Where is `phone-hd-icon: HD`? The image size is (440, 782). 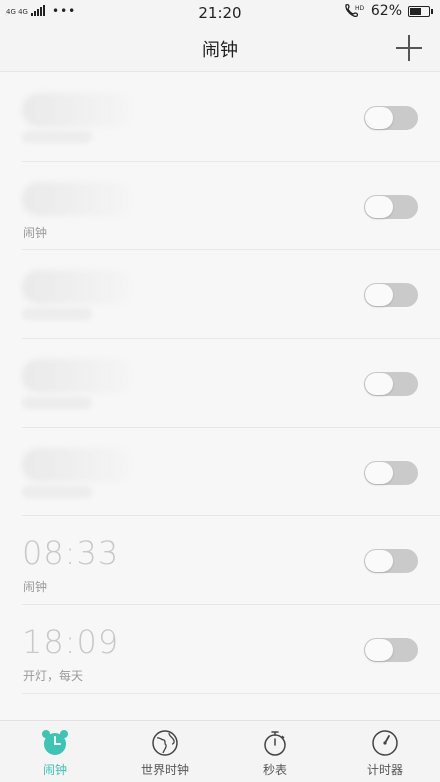
phone-hd-icon: HD is located at coordinates (355, 10).